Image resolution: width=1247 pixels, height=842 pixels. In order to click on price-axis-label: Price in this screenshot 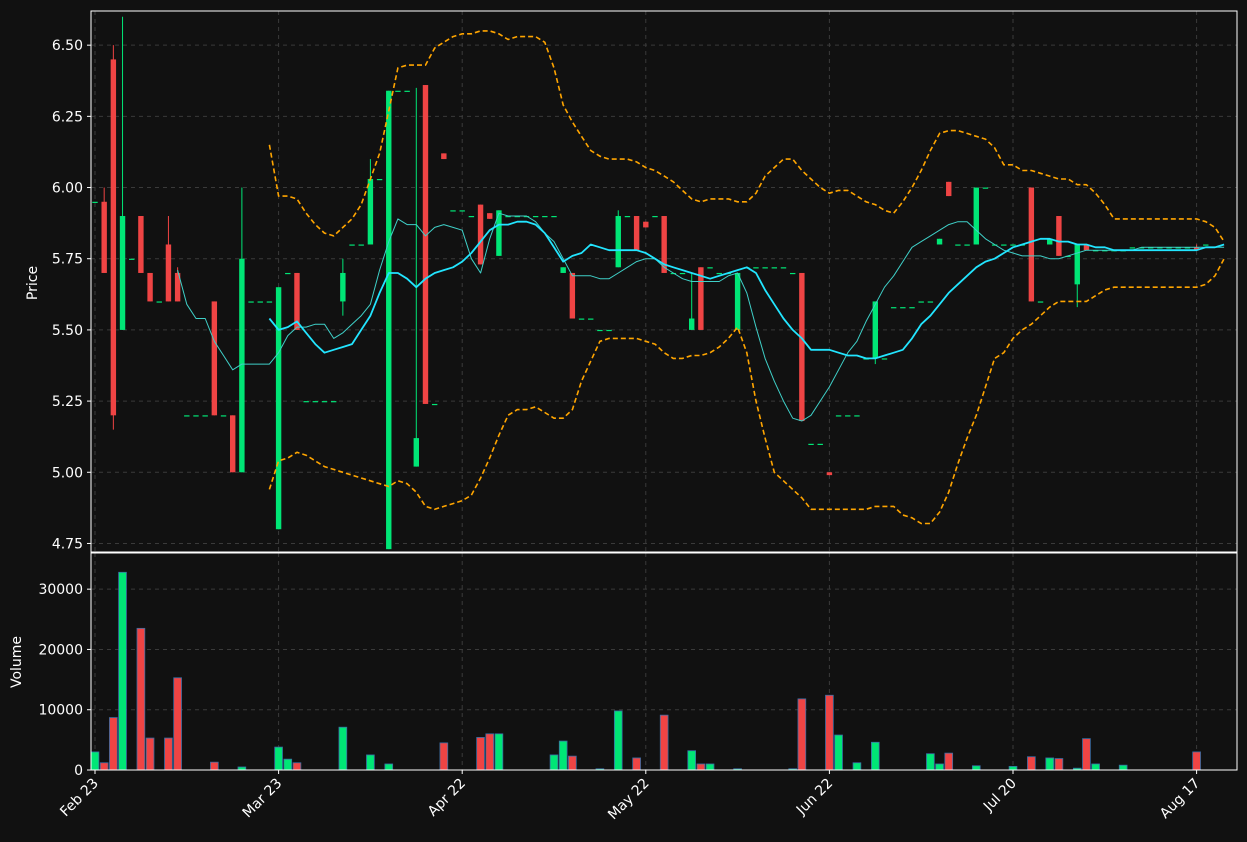, I will do `click(33, 283)`.